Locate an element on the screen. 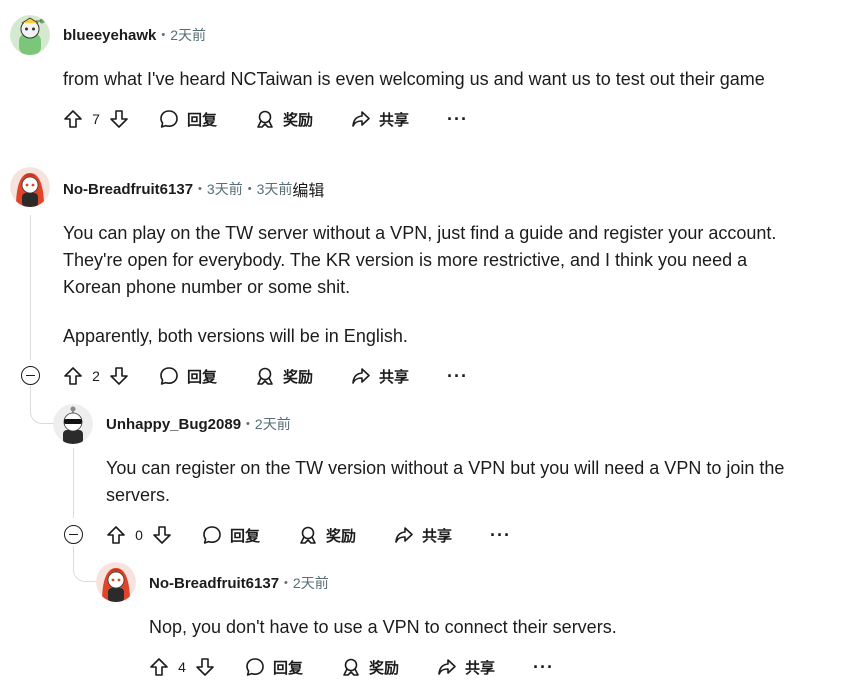 The image size is (854, 690). comment-line: Korean phone number or some shit. is located at coordinates (207, 287).